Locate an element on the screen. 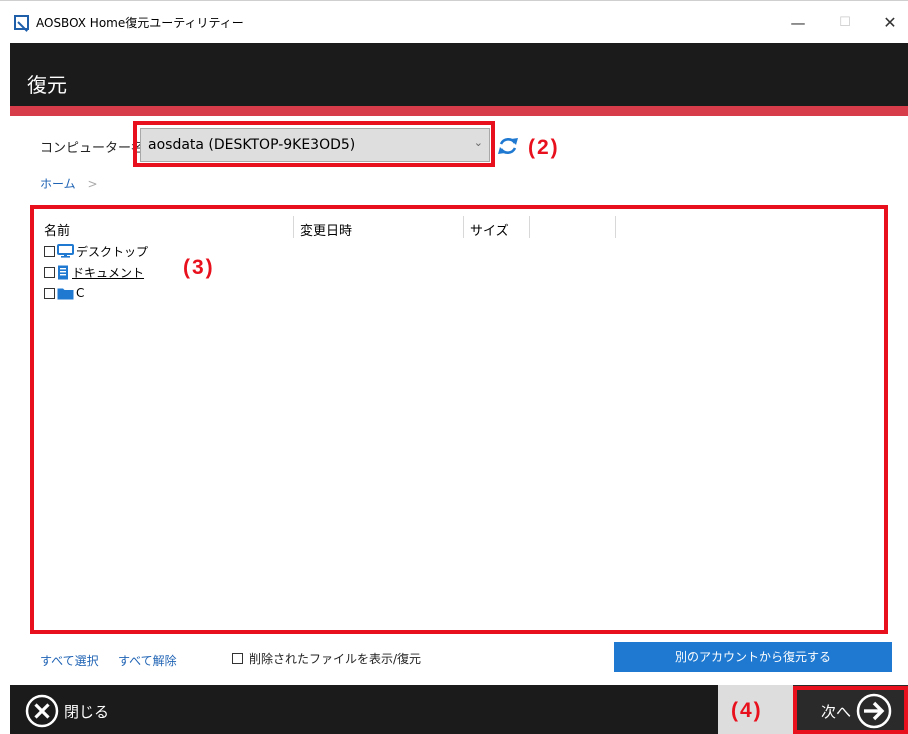 The width and height of the screenshot is (908, 734). restore-from-other-account-button: 別のアカウントから復元する is located at coordinates (753, 657).